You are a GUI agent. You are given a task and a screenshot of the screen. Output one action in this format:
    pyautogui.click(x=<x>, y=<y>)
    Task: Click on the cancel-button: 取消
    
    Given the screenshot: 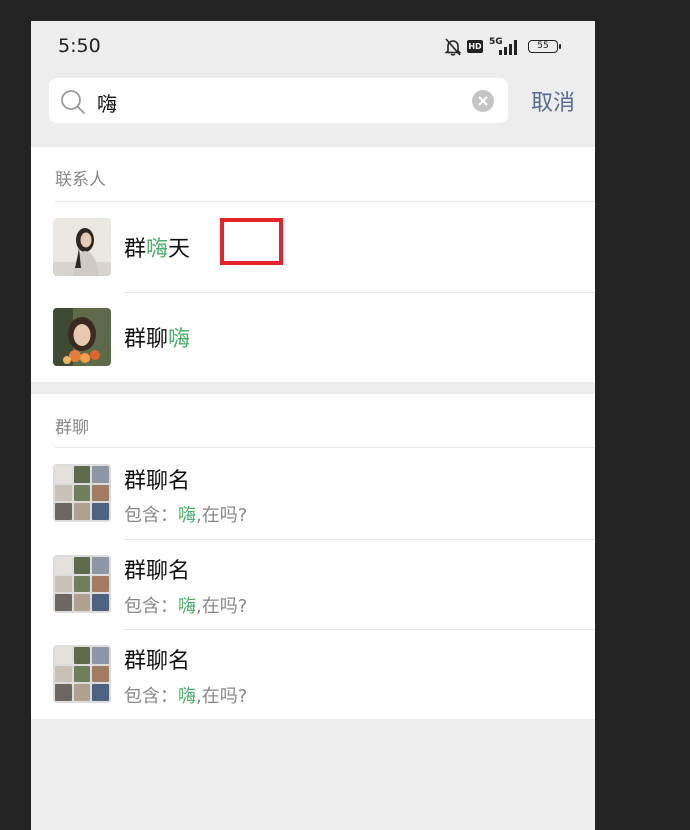 What is the action you would take?
    pyautogui.click(x=553, y=101)
    